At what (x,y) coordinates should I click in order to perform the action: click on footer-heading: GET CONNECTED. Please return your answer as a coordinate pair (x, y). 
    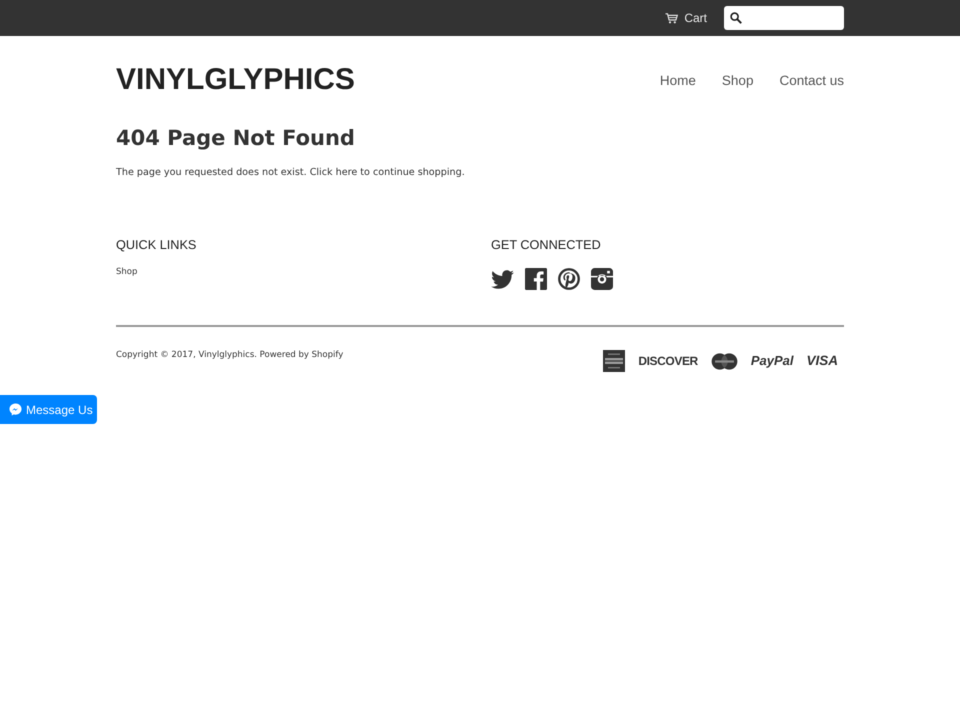
    Looking at the image, I should click on (546, 245).